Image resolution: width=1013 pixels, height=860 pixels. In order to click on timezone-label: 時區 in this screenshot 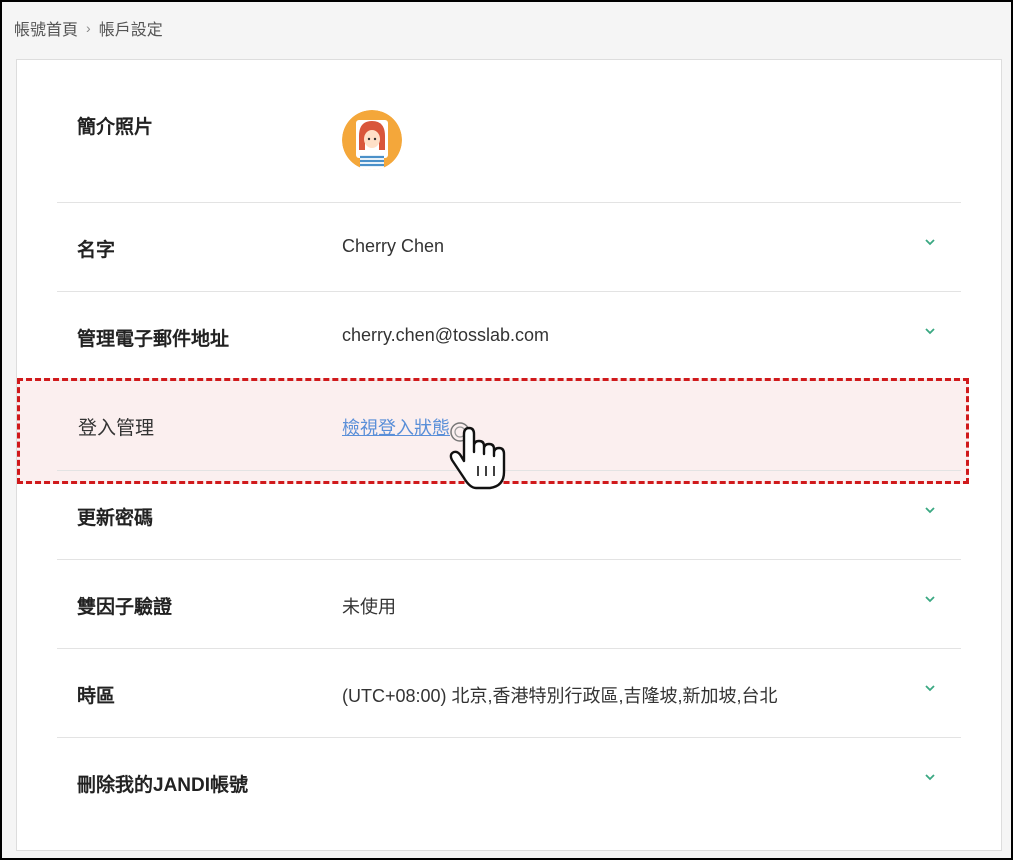, I will do `click(96, 696)`.